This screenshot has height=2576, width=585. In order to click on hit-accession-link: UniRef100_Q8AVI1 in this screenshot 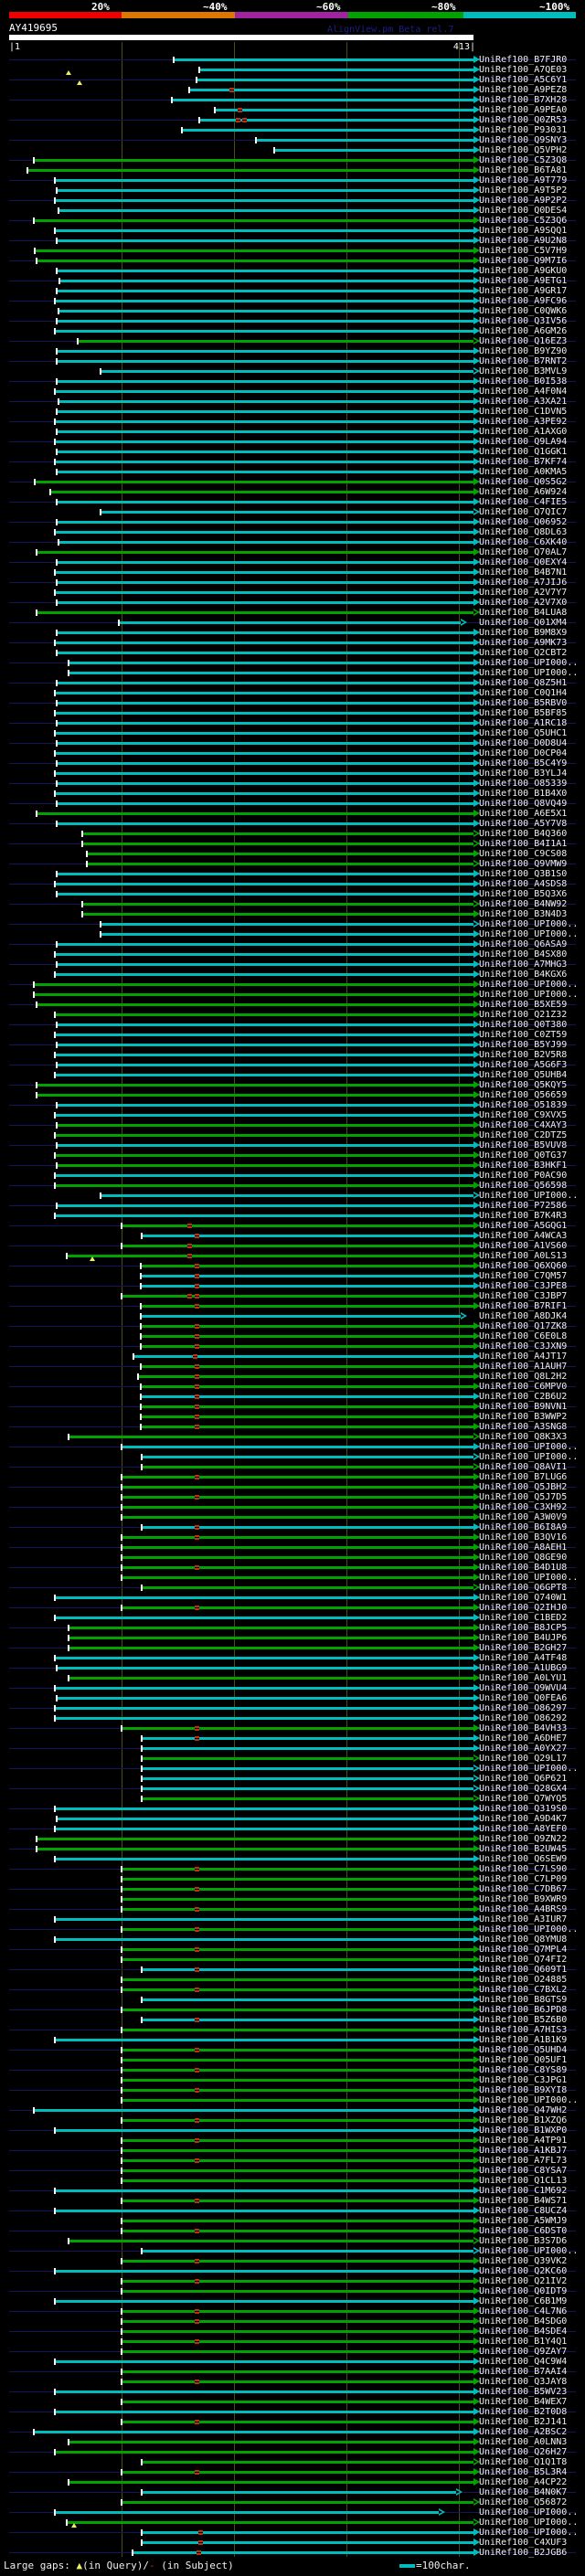, I will do `click(523, 1467)`.